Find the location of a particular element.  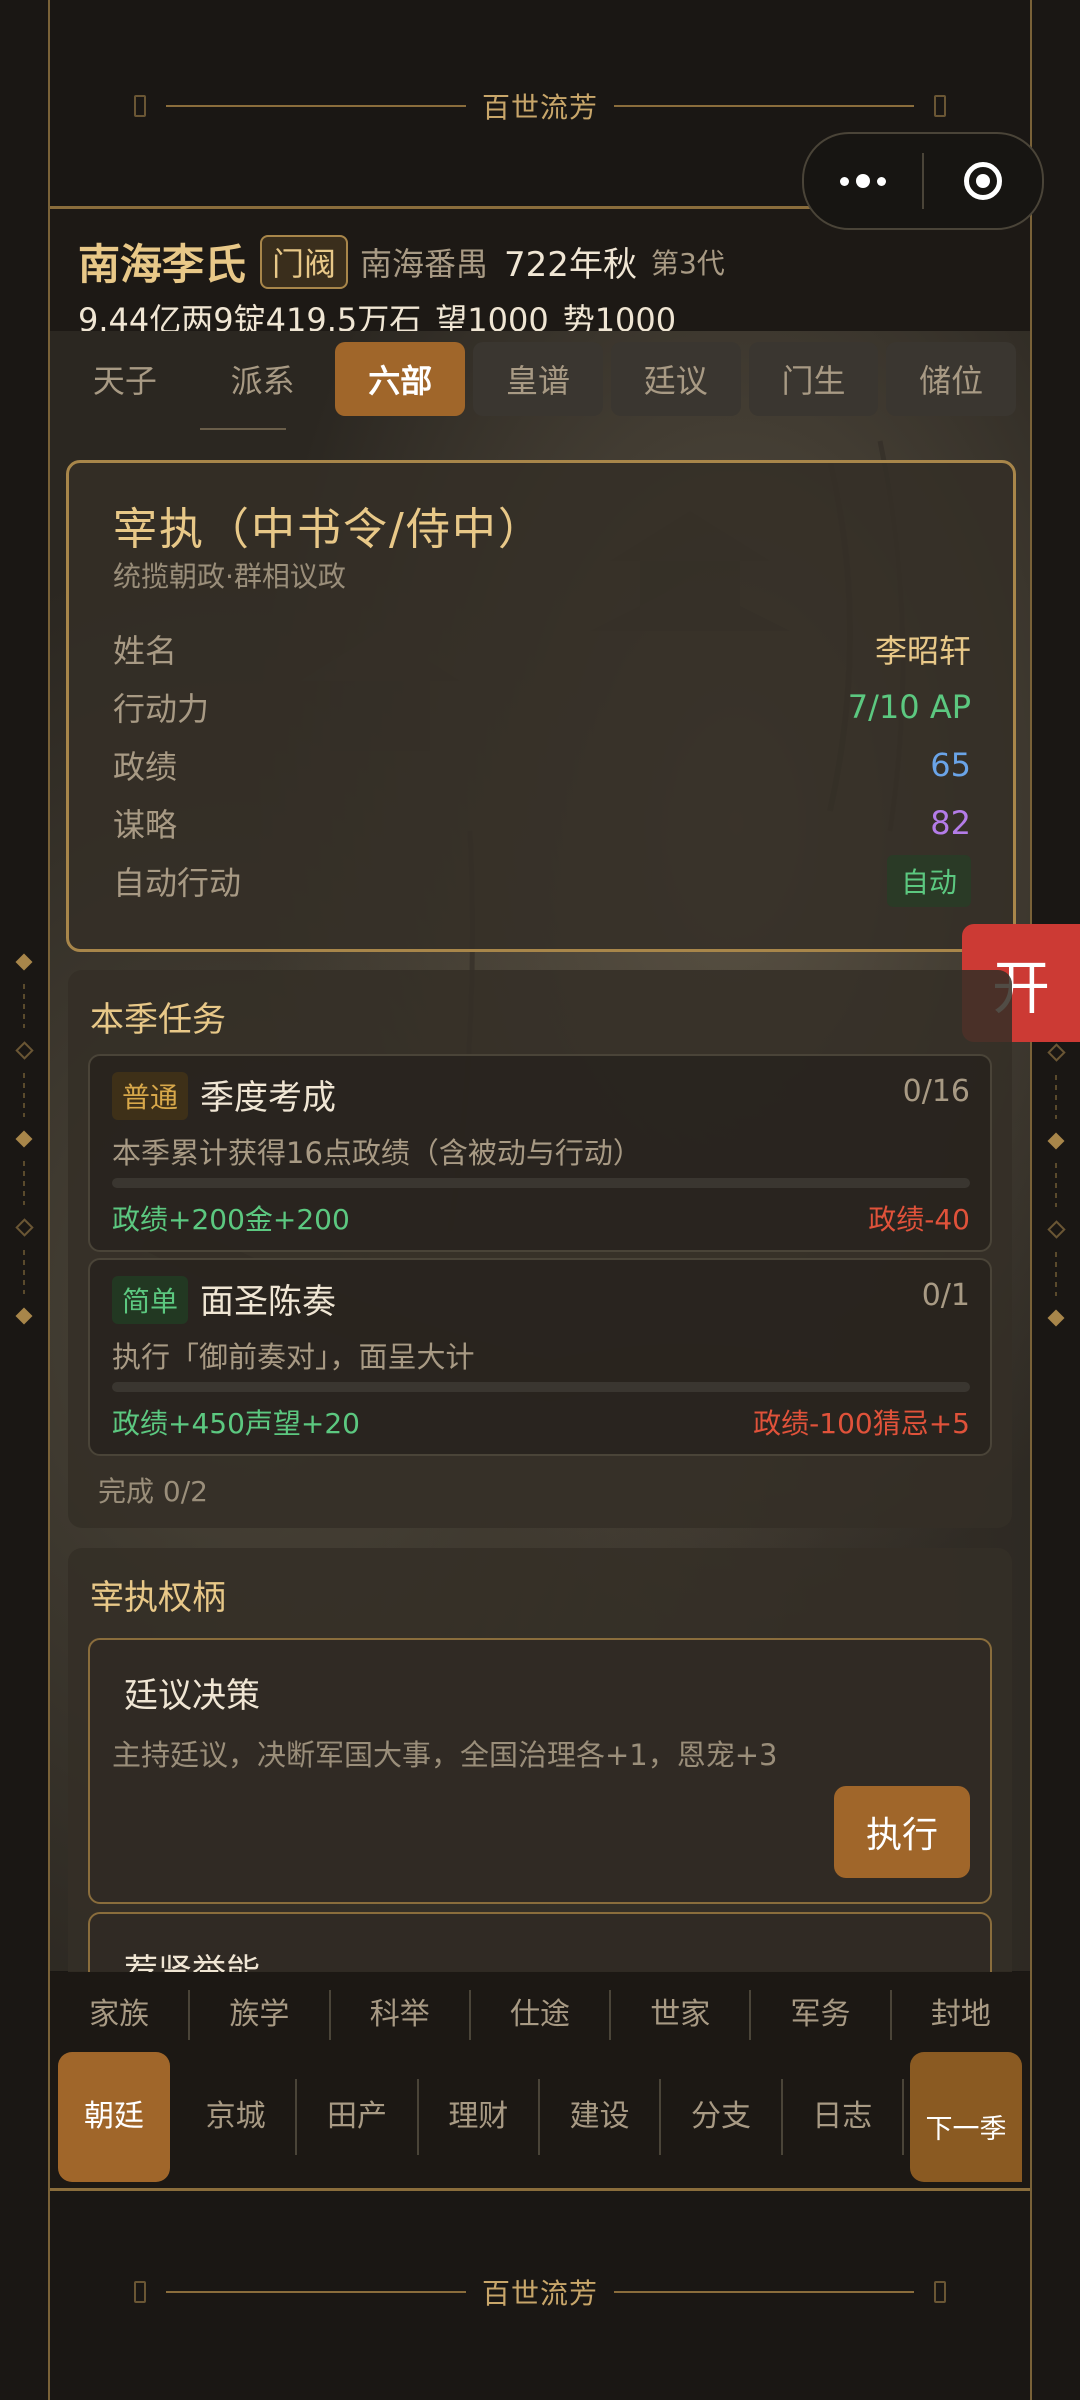

nav-item-family: 家族 is located at coordinates (120, 2015).